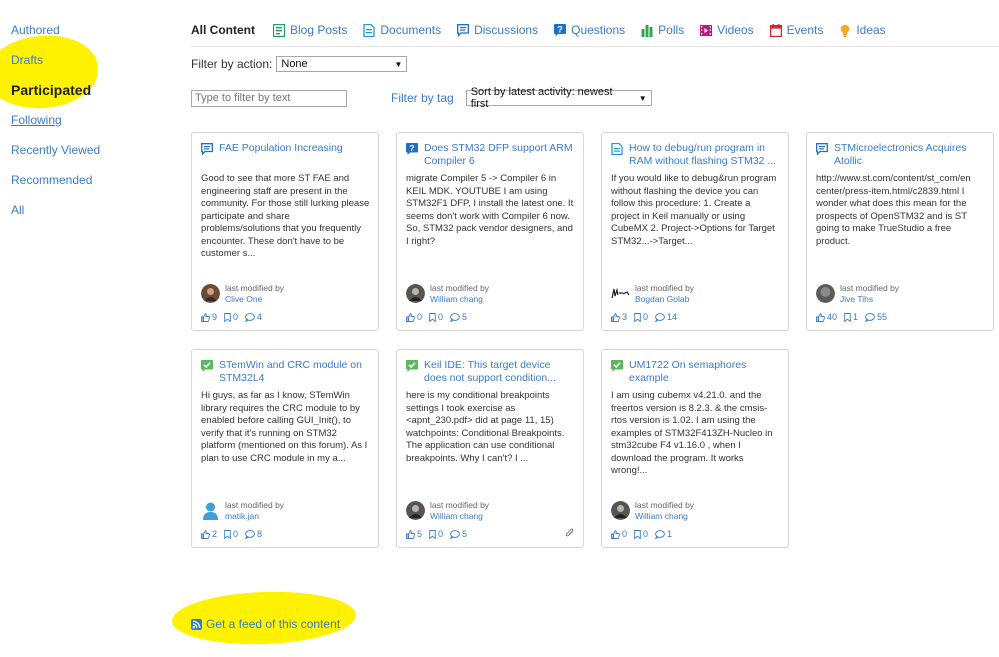 This screenshot has height=657, width=999. What do you see at coordinates (269, 98) in the screenshot?
I see `text-filter-input` at bounding box center [269, 98].